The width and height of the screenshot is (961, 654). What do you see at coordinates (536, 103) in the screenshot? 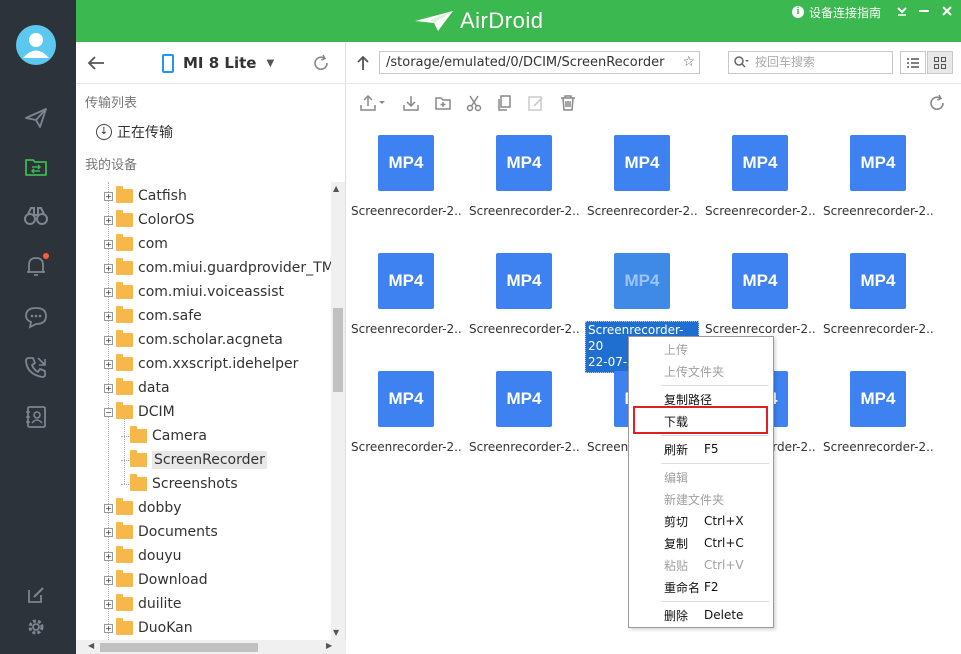
I see `edit-button` at bounding box center [536, 103].